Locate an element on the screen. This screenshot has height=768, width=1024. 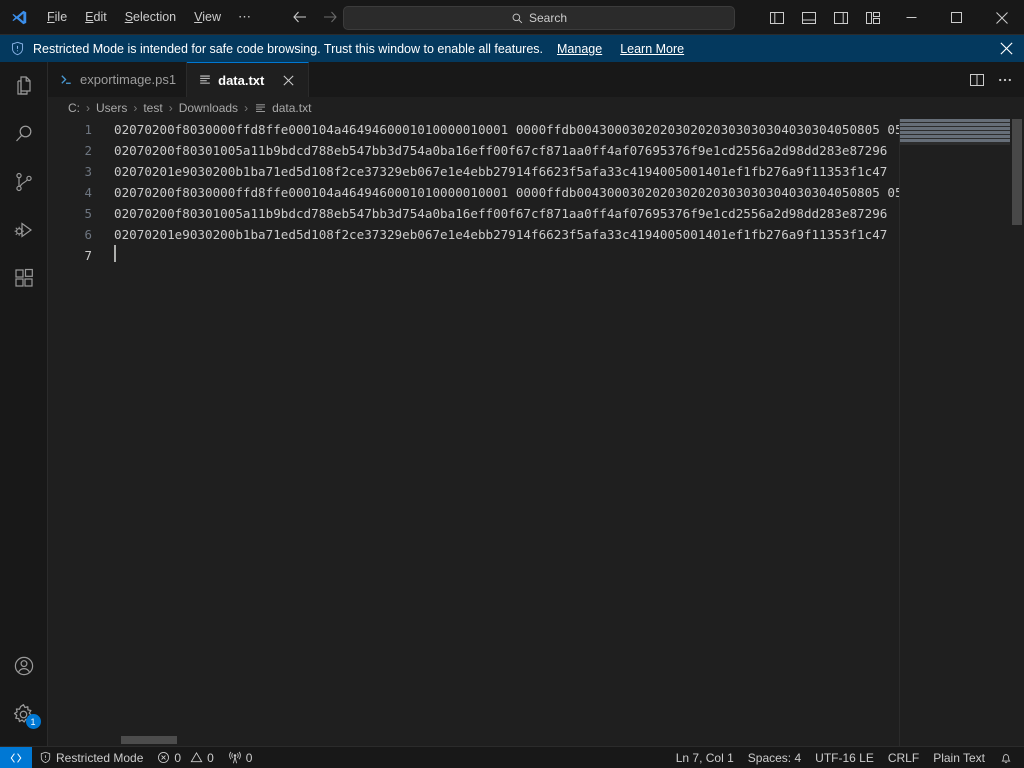
status-warning-count: 0 is located at coordinates (210, 757).